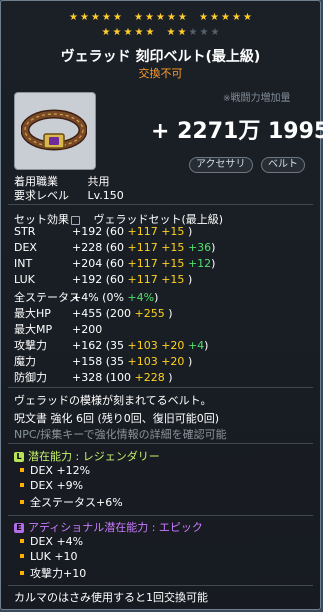 This screenshot has width=323, height=612. What do you see at coordinates (52, 470) in the screenshot?
I see `potential-line: DEX +12%` at bounding box center [52, 470].